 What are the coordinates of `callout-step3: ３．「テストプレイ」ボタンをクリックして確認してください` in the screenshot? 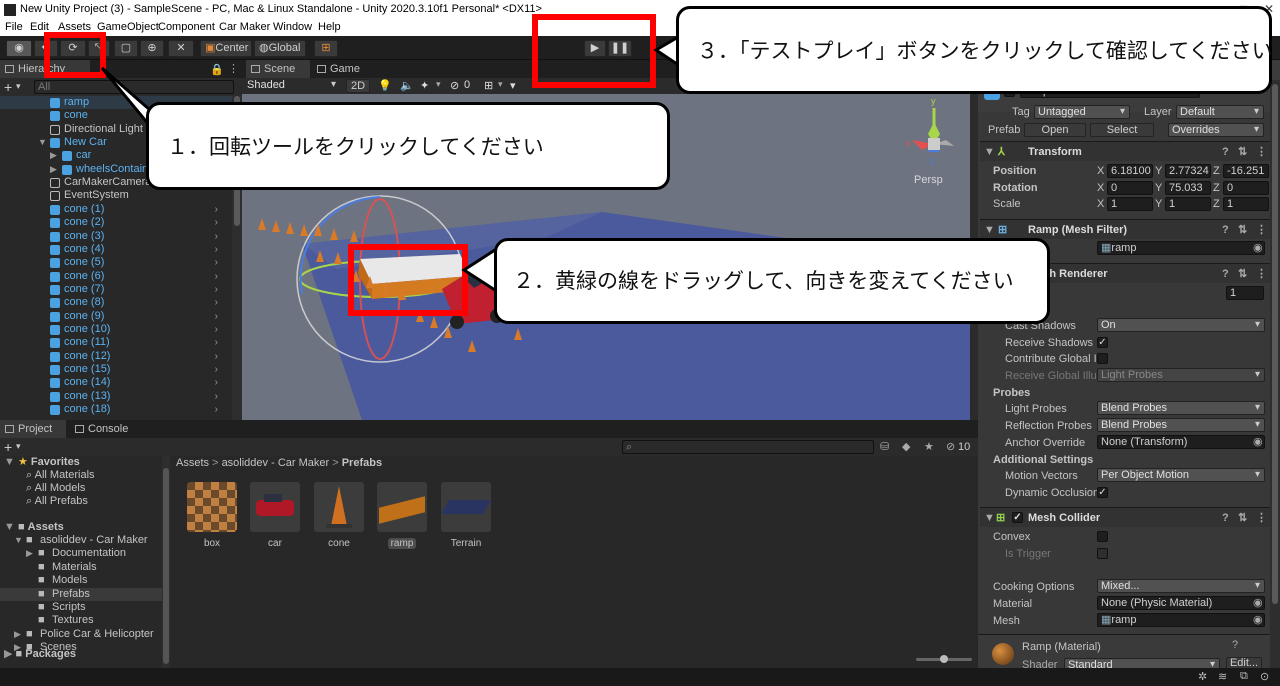 It's located at (974, 50).